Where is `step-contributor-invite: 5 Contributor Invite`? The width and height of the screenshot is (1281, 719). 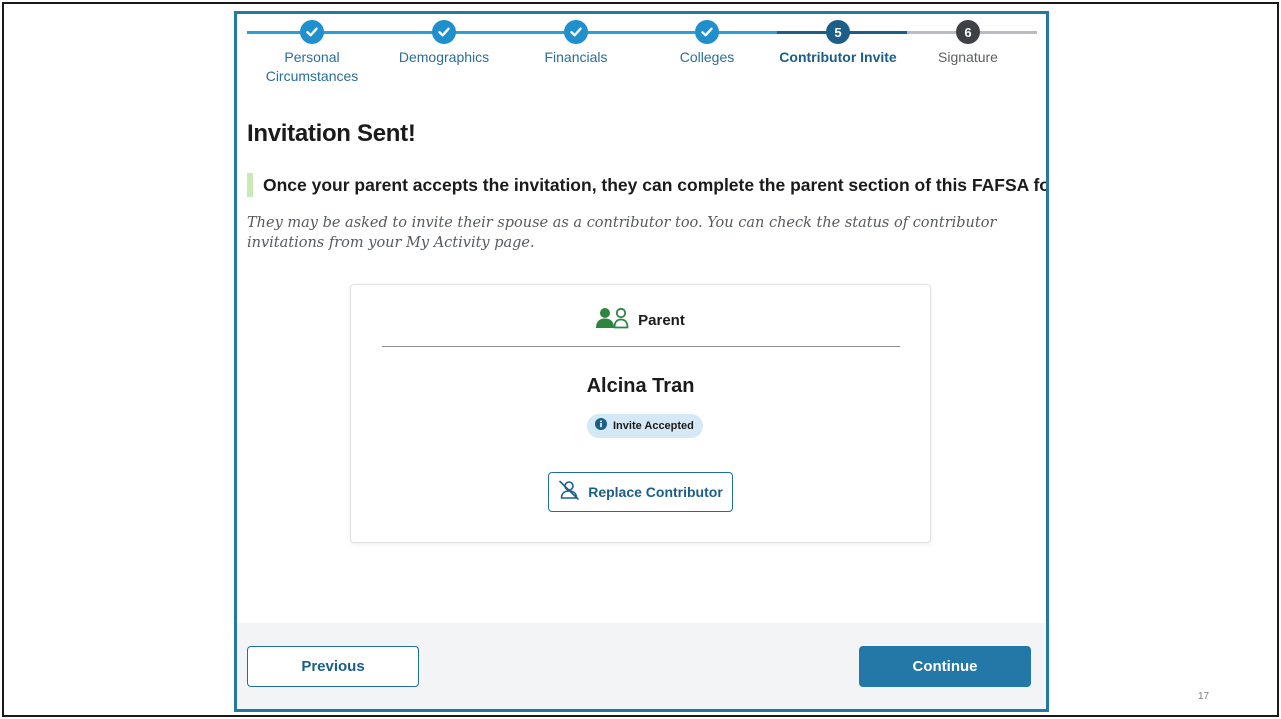 step-contributor-invite: 5 Contributor Invite is located at coordinates (838, 42).